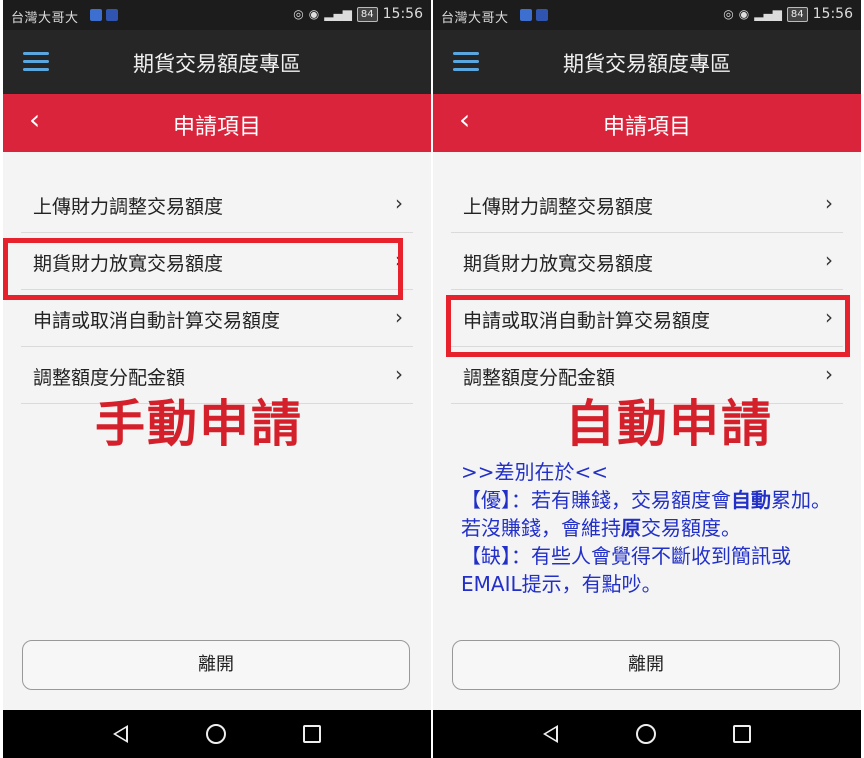  Describe the element at coordinates (801, 500) in the screenshot. I see `note-pro-text2: 累加。` at that location.